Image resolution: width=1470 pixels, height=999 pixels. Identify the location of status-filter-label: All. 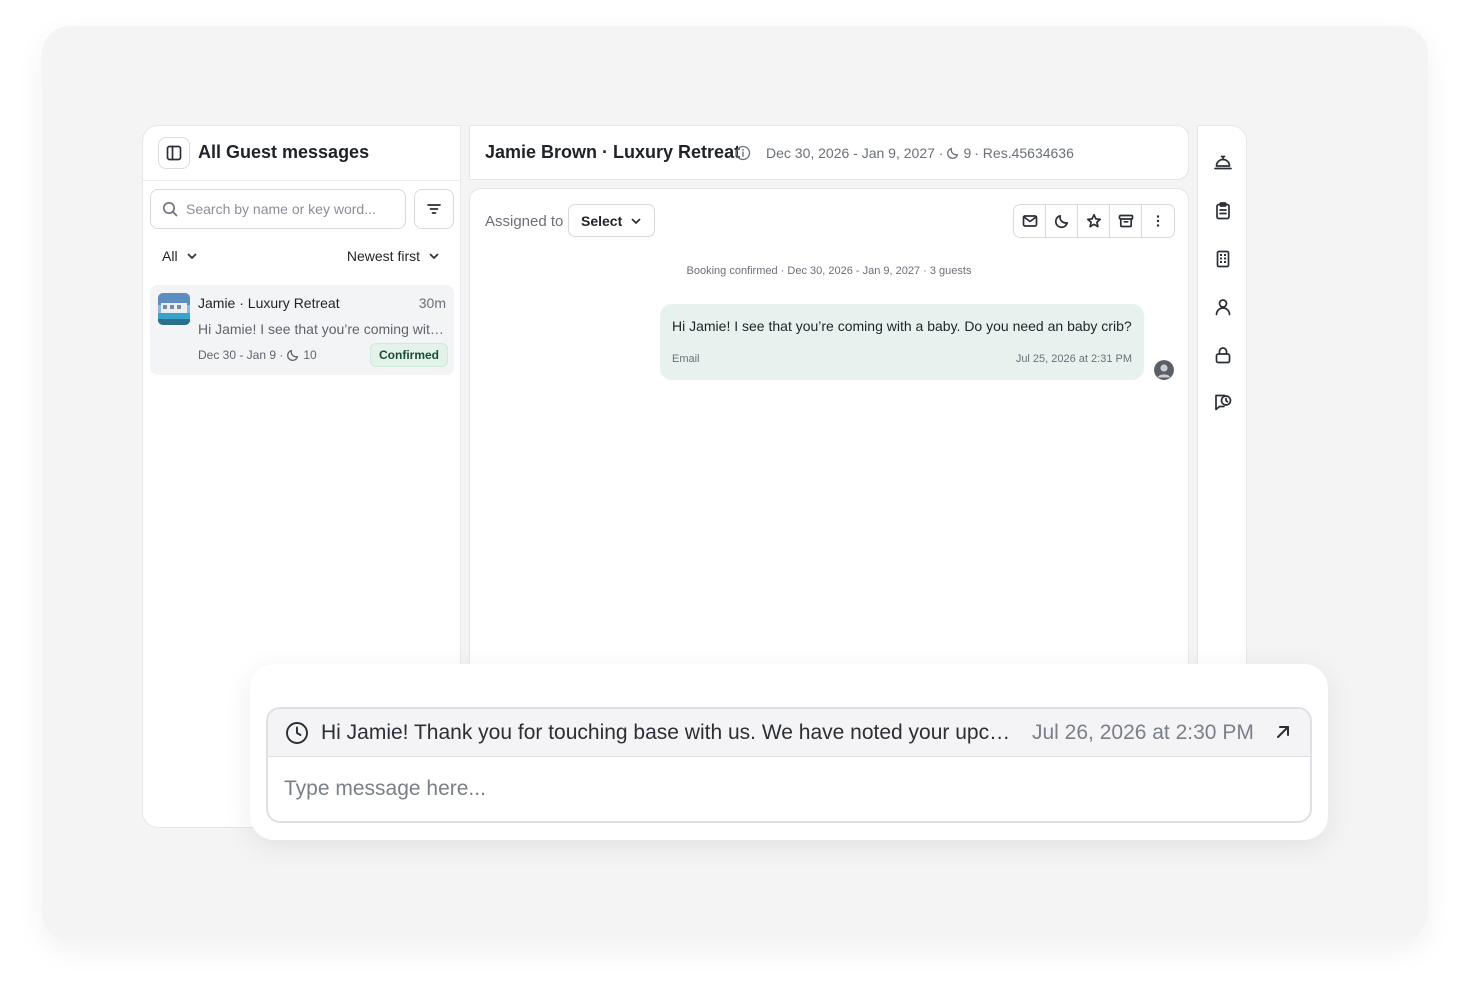
(170, 256).